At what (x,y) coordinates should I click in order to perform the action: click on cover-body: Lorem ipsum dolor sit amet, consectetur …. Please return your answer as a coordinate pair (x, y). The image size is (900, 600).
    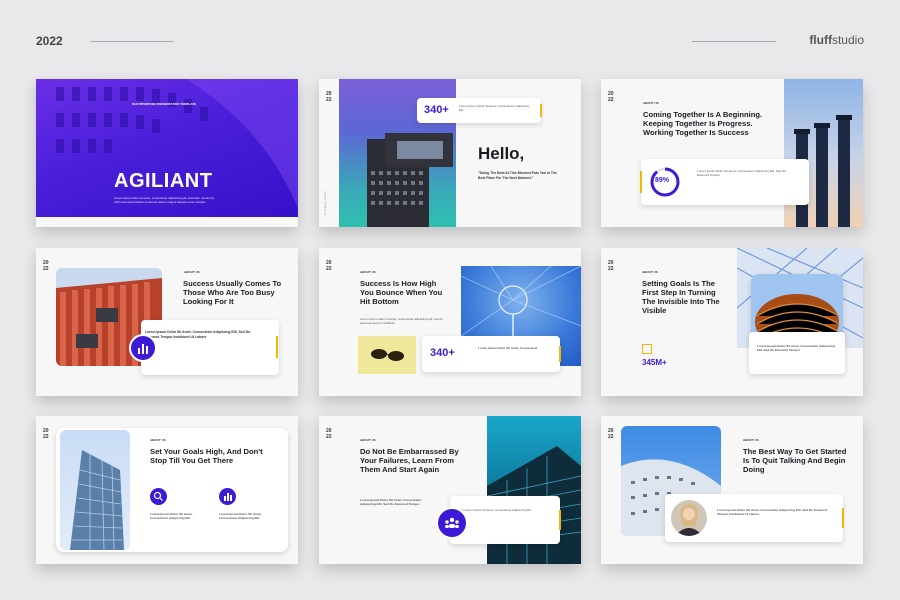
    Looking at the image, I should click on (164, 200).